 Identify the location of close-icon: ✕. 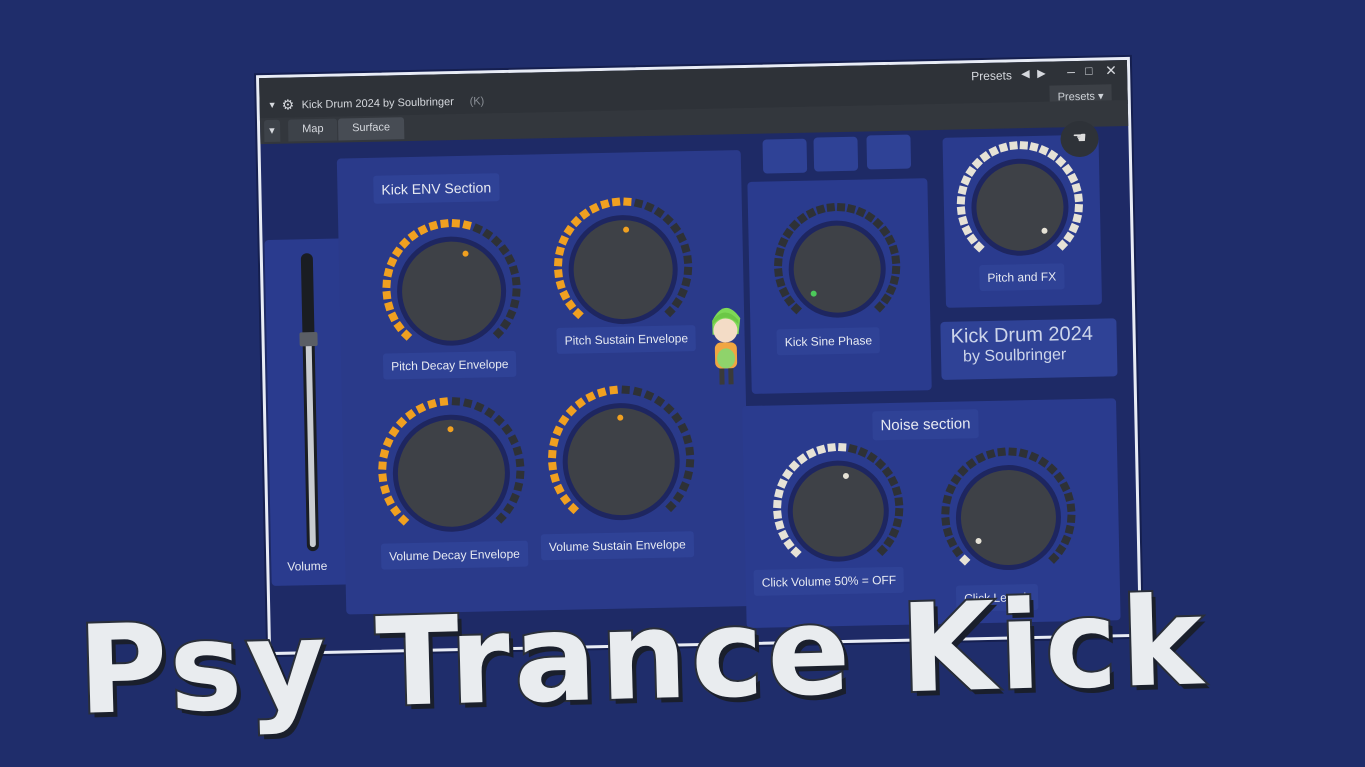
(1111, 70).